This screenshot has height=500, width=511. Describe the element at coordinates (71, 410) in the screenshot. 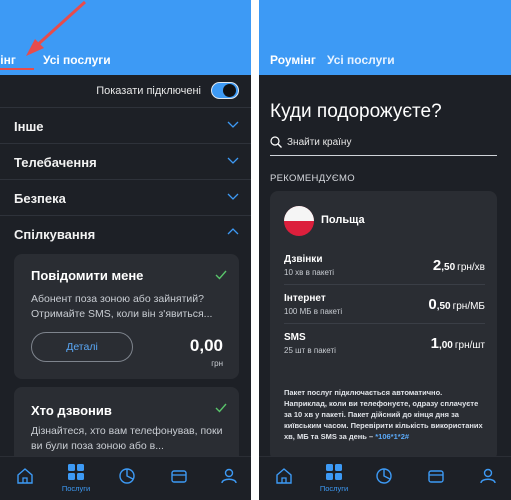

I see `card-title: Хто дзвонив` at that location.